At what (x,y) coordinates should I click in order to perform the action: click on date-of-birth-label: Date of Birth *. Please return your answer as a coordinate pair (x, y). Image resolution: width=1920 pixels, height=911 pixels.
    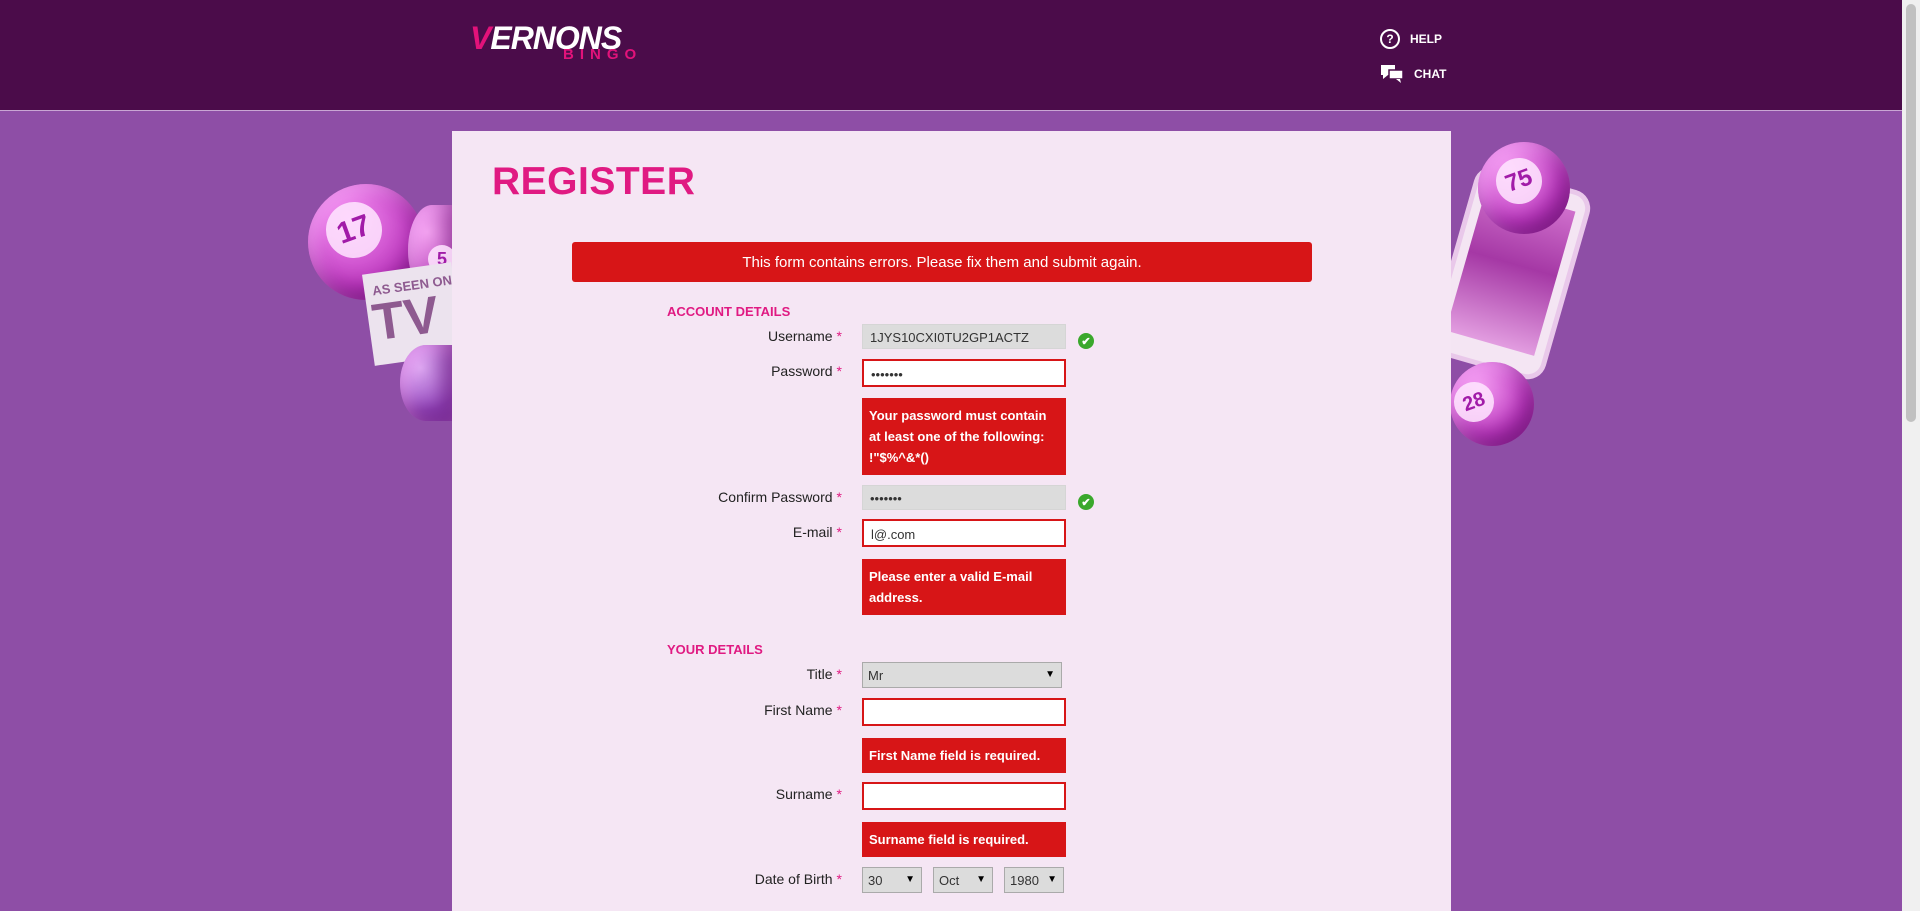
    Looking at the image, I should click on (647, 879).